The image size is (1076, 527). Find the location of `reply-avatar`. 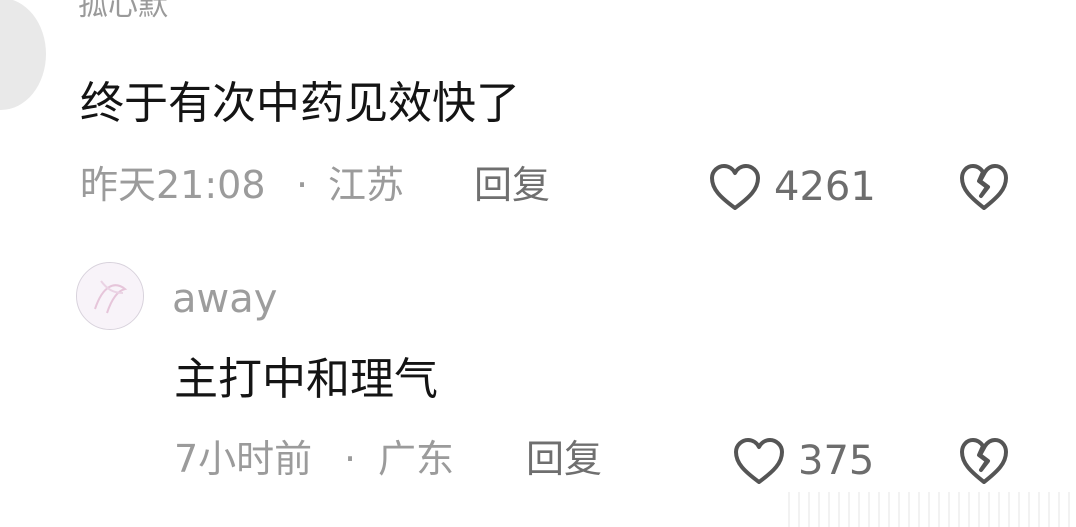

reply-avatar is located at coordinates (110, 296).